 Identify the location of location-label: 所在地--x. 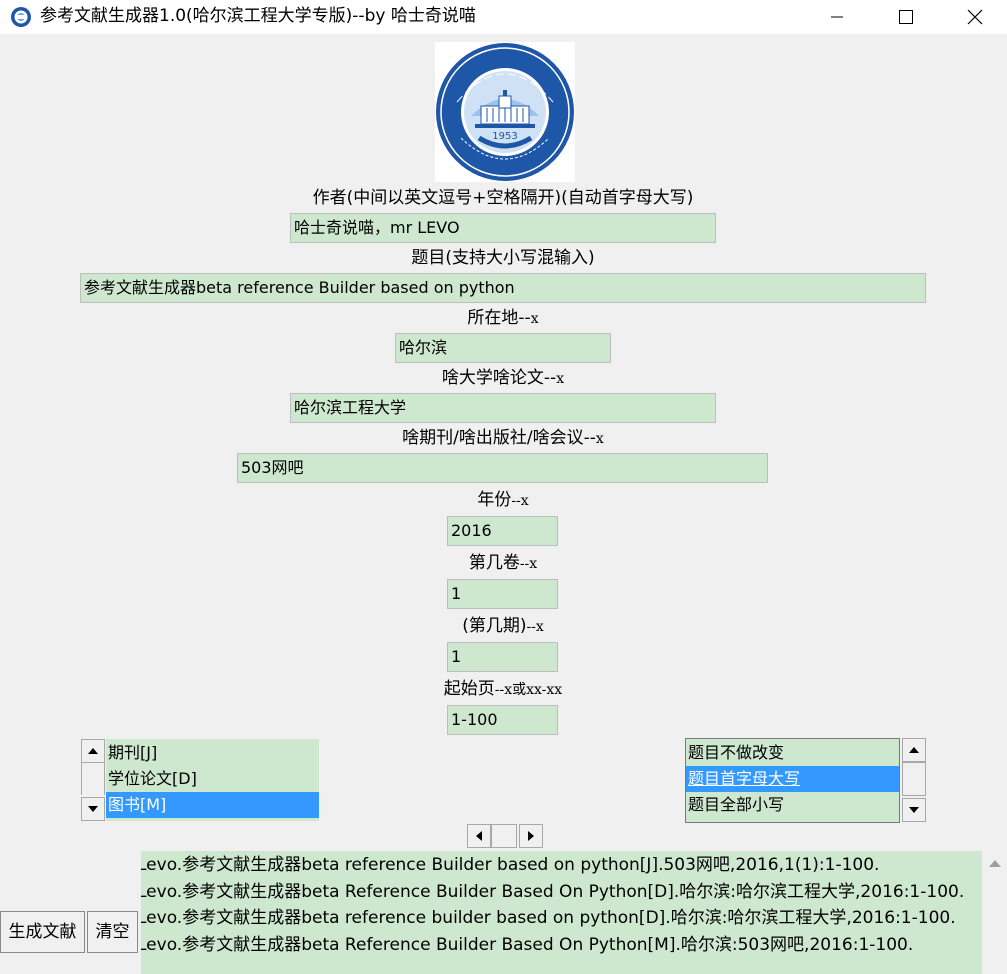
(502, 318).